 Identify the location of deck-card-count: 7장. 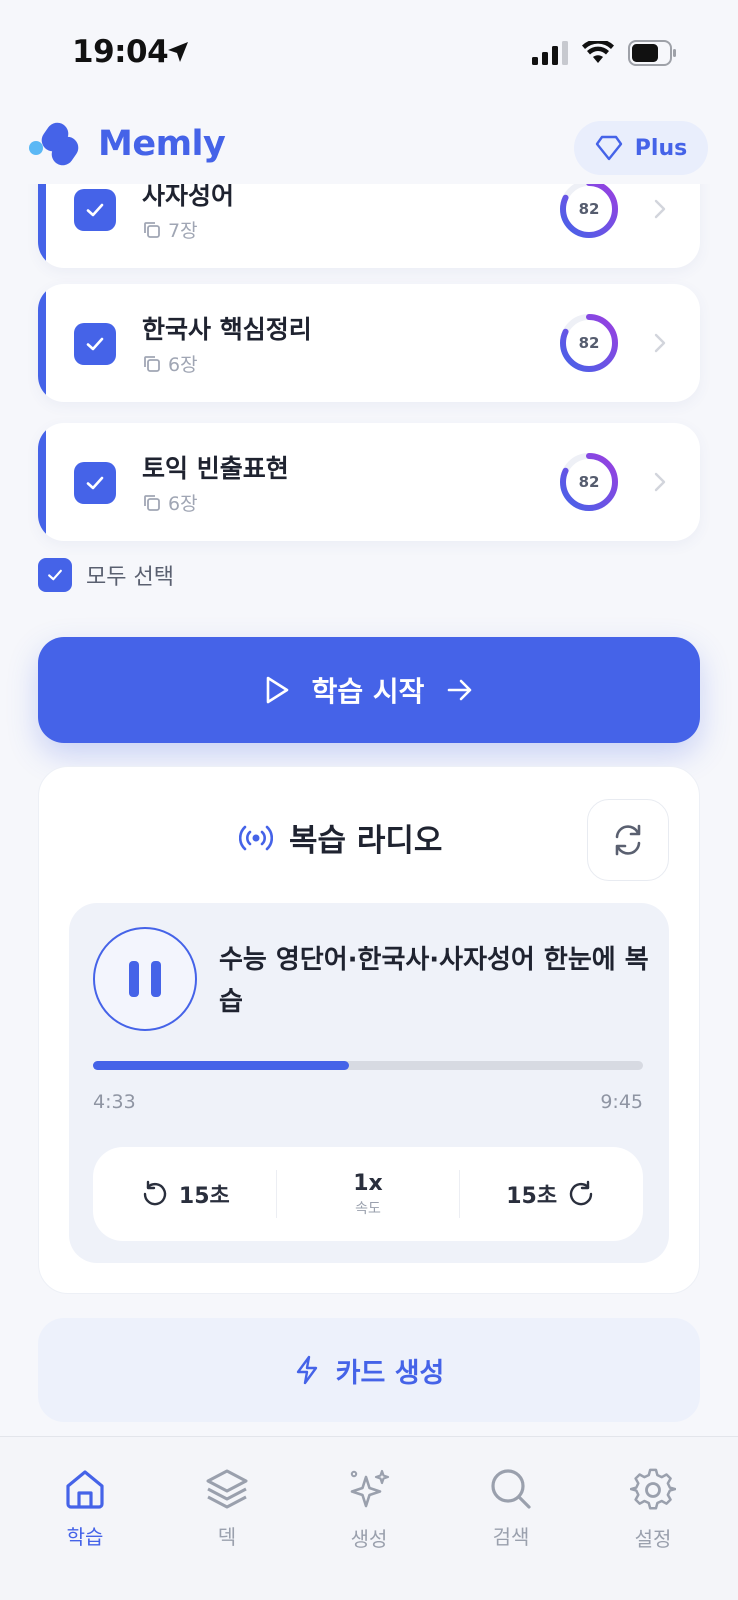
(170, 229).